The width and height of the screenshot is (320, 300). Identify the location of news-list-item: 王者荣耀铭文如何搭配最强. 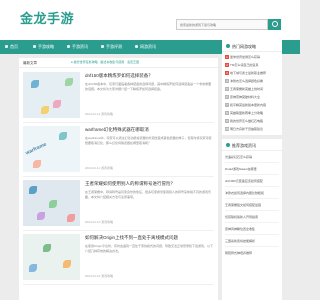
(252, 205).